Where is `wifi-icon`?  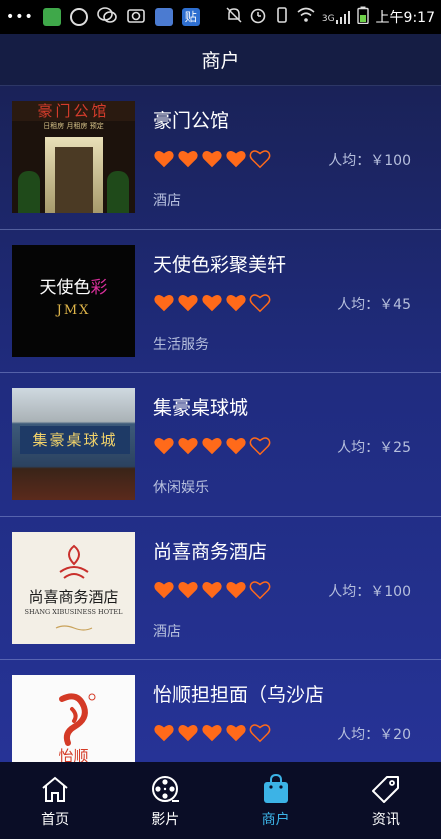 wifi-icon is located at coordinates (306, 17).